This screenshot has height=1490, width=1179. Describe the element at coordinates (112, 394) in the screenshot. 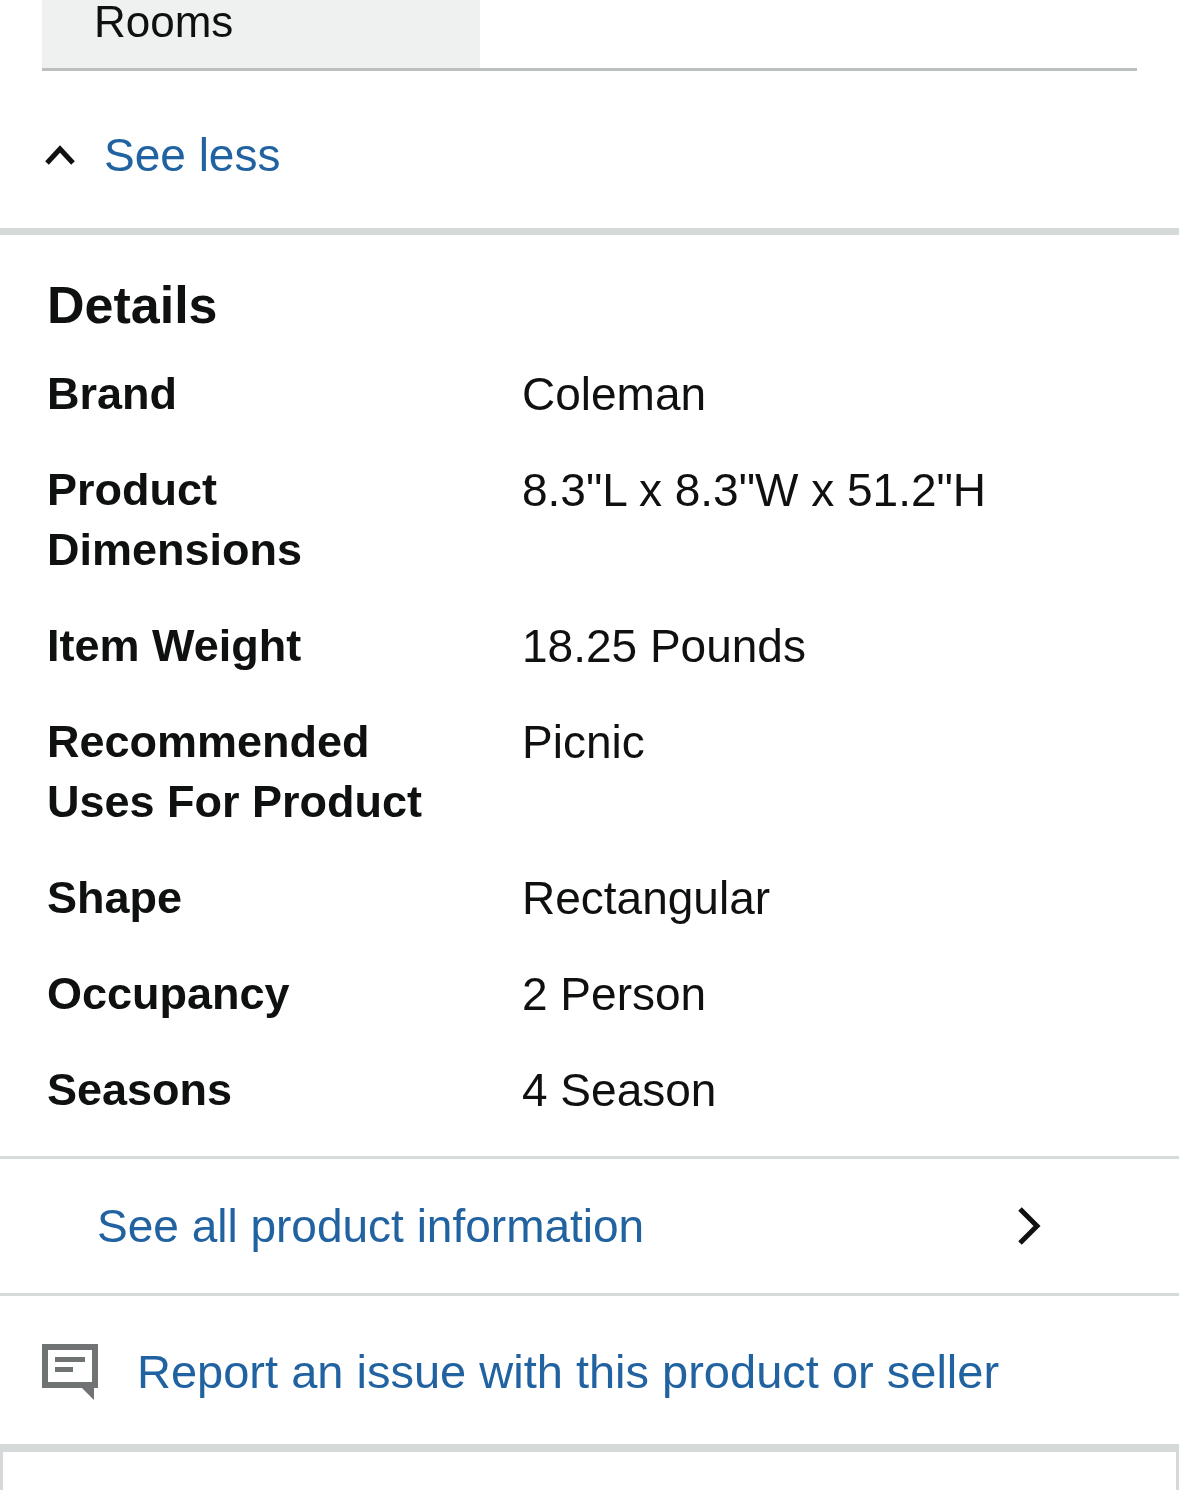

I see `detail-label: Brand` at that location.